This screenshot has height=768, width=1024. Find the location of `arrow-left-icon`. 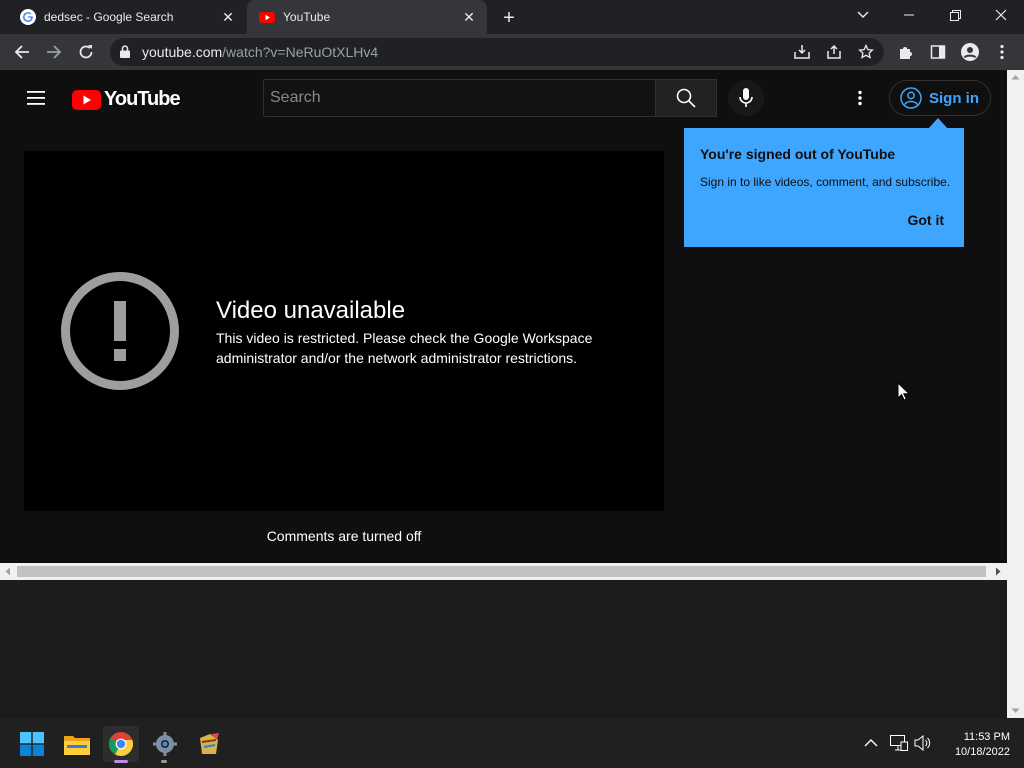

arrow-left-icon is located at coordinates (21, 52).